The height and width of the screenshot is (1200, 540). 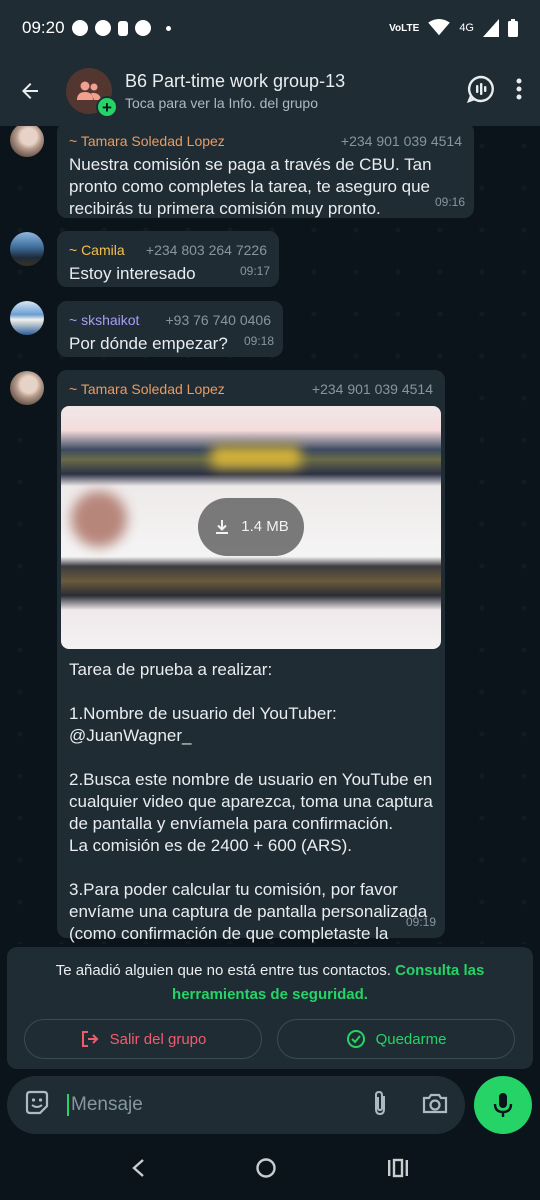 I want to click on wifi-icon, so click(x=439, y=27).